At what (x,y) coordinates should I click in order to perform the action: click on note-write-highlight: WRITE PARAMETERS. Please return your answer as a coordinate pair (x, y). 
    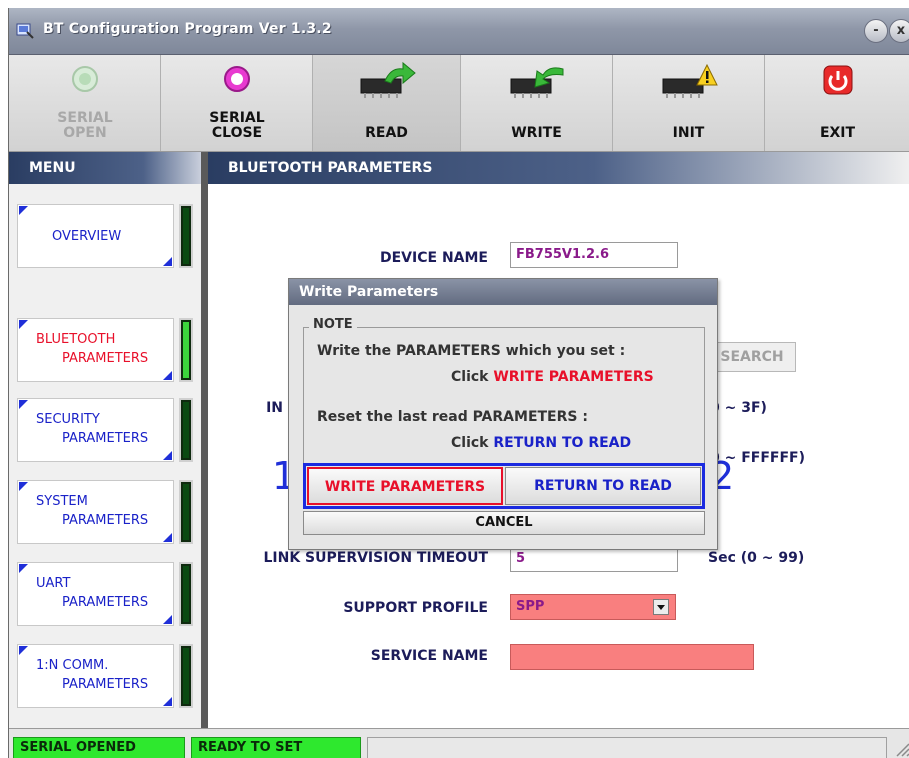
    Looking at the image, I should click on (573, 377).